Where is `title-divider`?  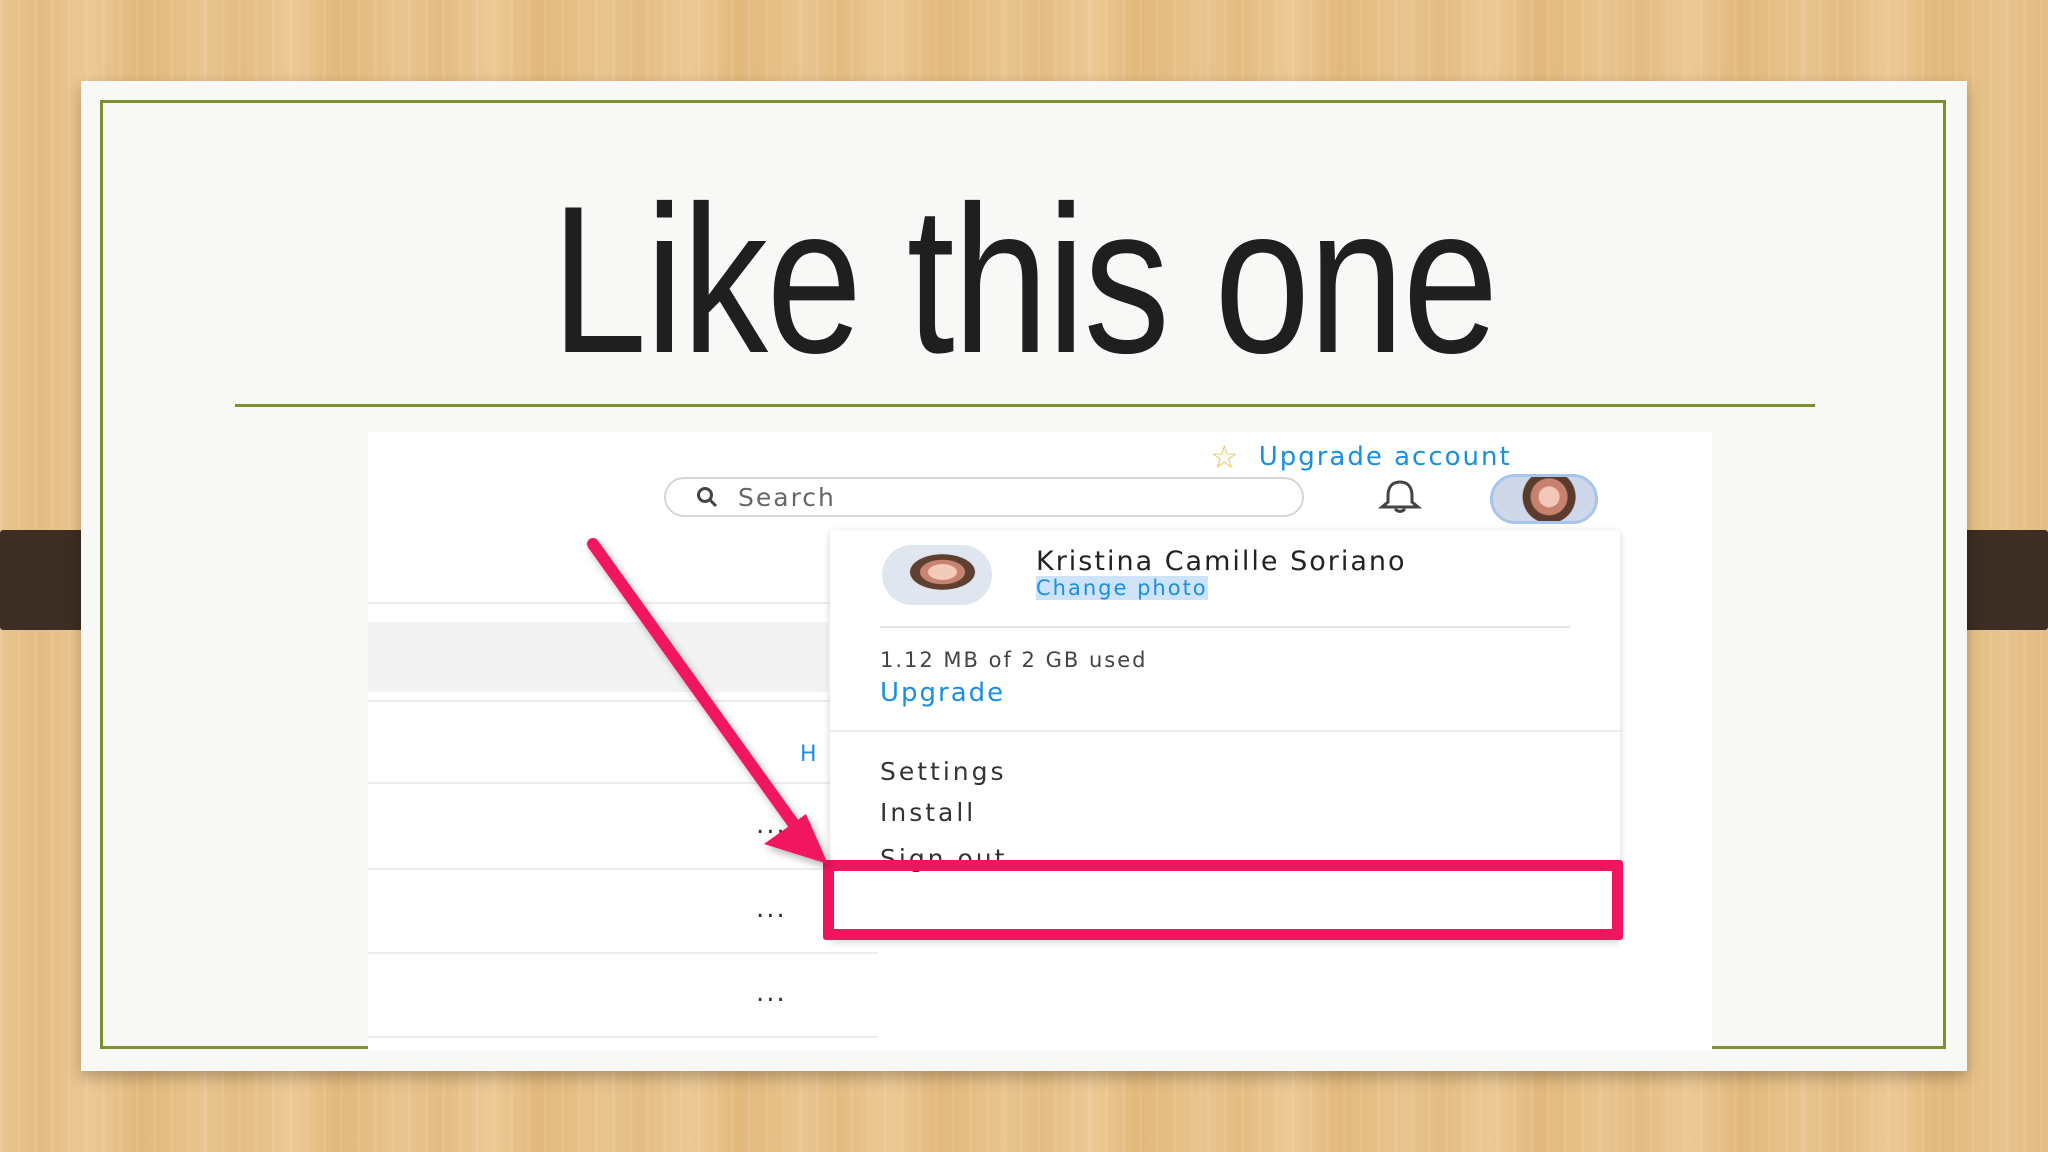
title-divider is located at coordinates (1025, 405).